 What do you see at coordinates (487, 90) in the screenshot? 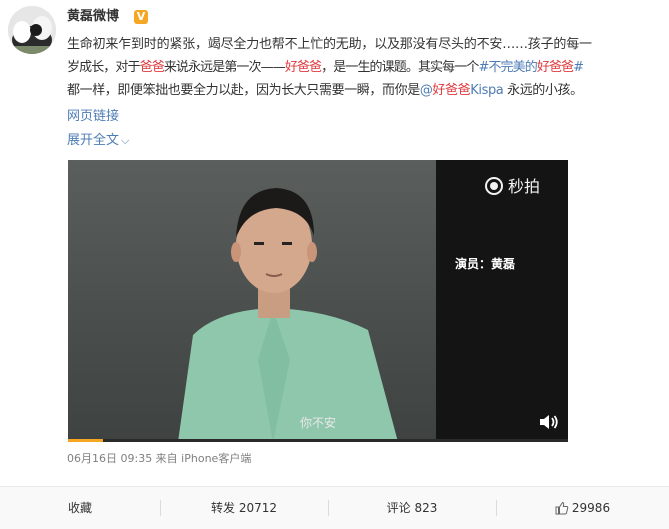
I see `topic-link: Kispa` at bounding box center [487, 90].